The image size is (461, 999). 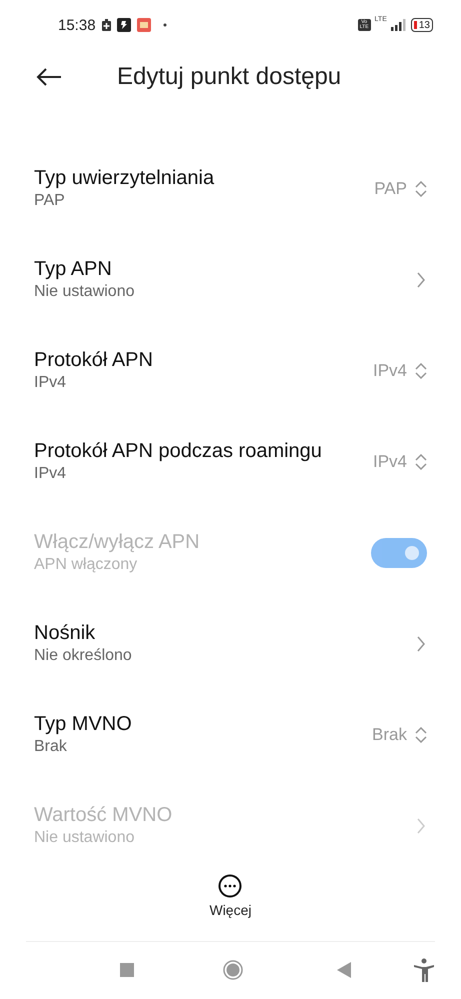 What do you see at coordinates (398, 25) in the screenshot?
I see `signal-icon` at bounding box center [398, 25].